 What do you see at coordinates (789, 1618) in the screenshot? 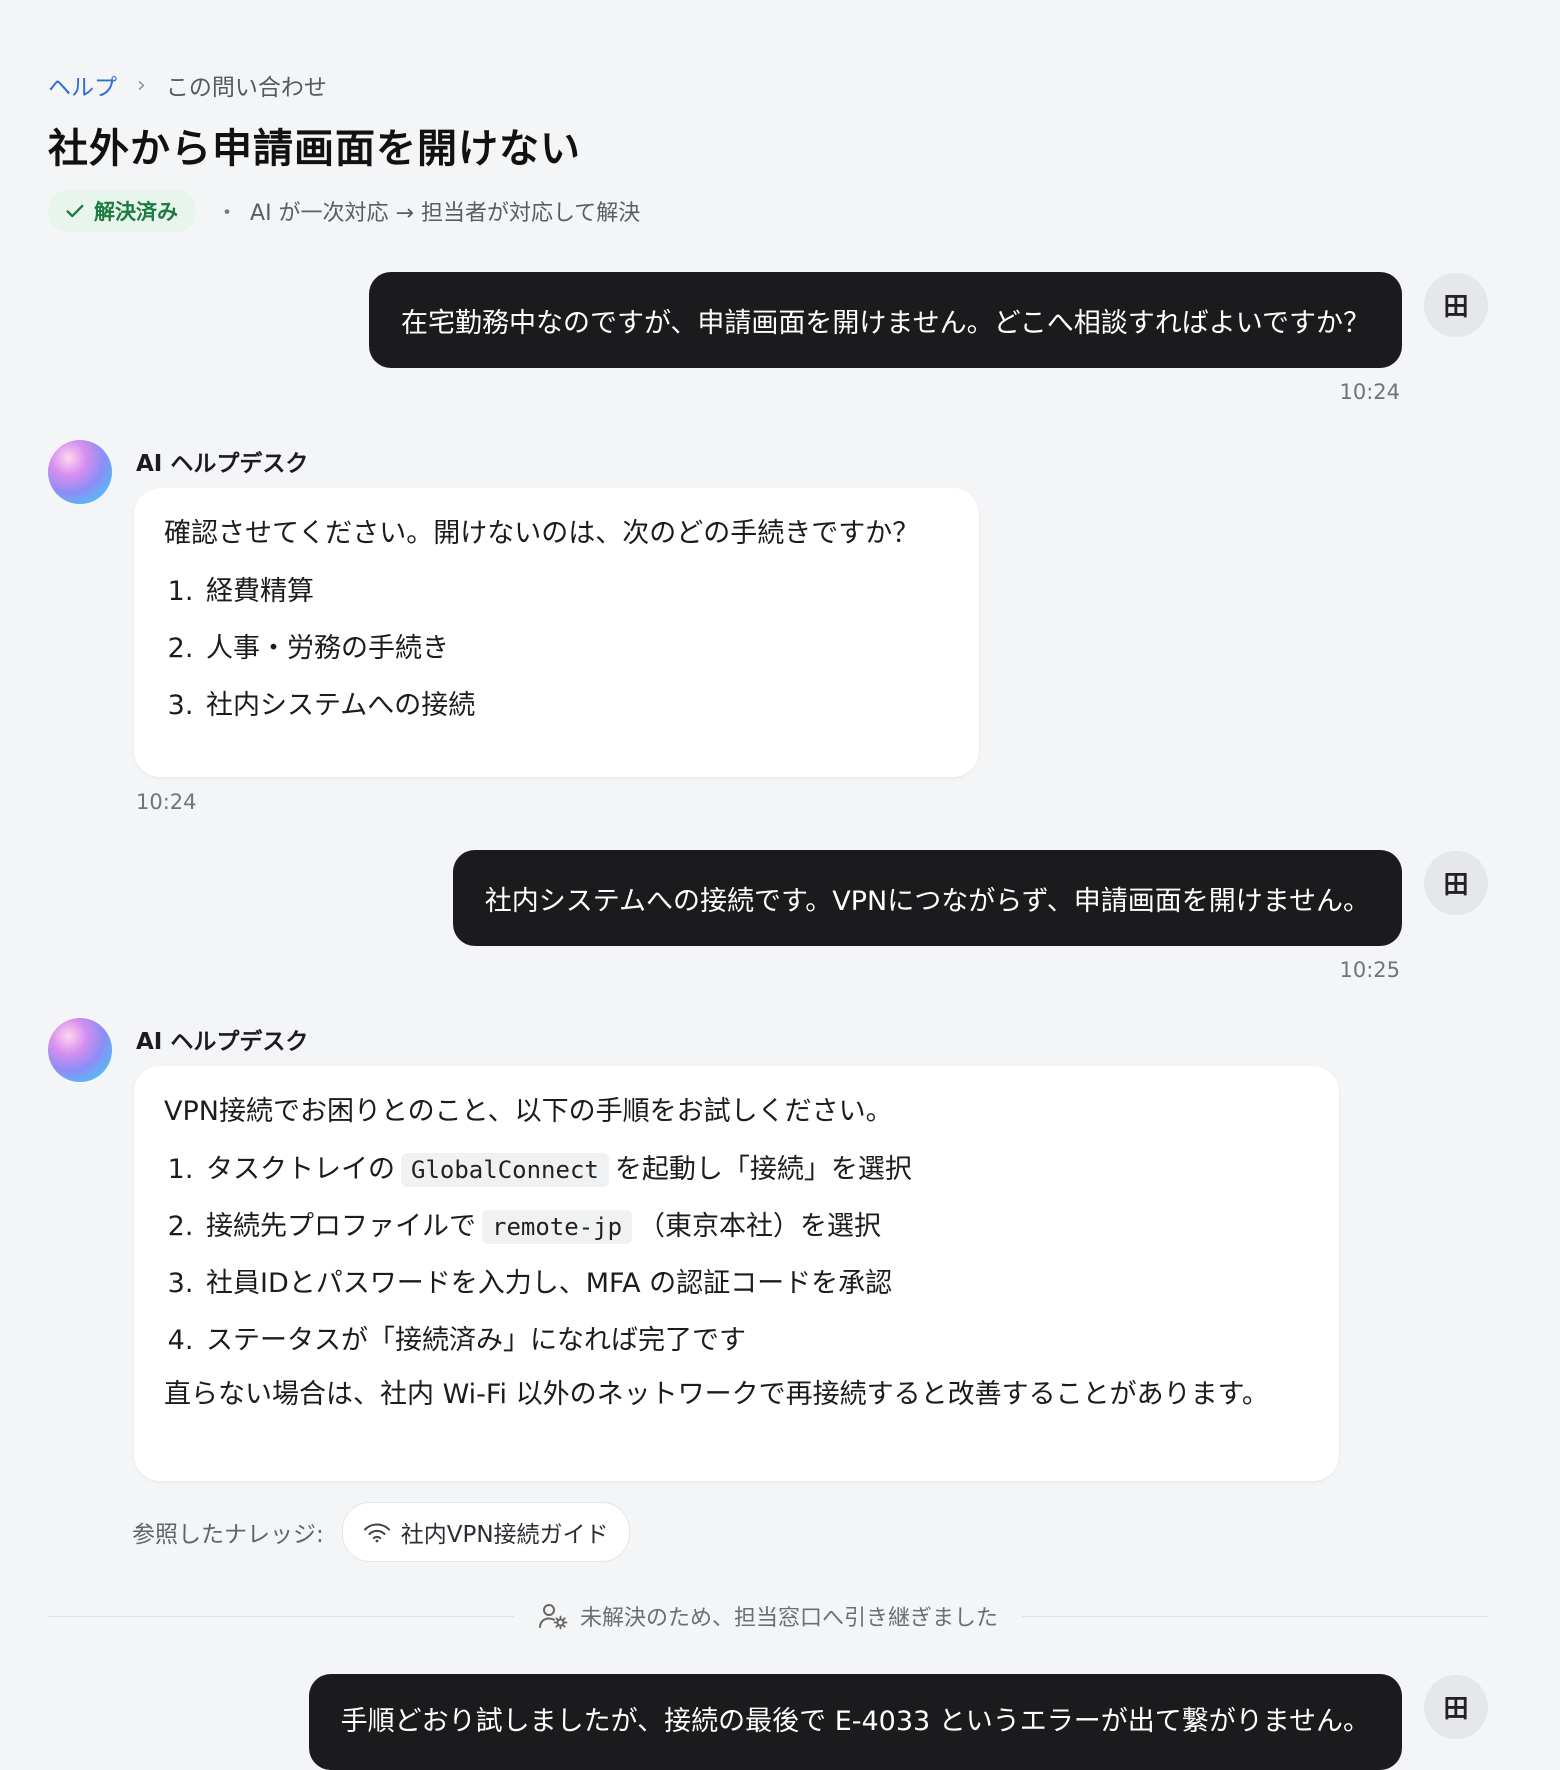
I see `handoff-text: 未解決のため、担当窓口へ引き継ぎました` at bounding box center [789, 1618].